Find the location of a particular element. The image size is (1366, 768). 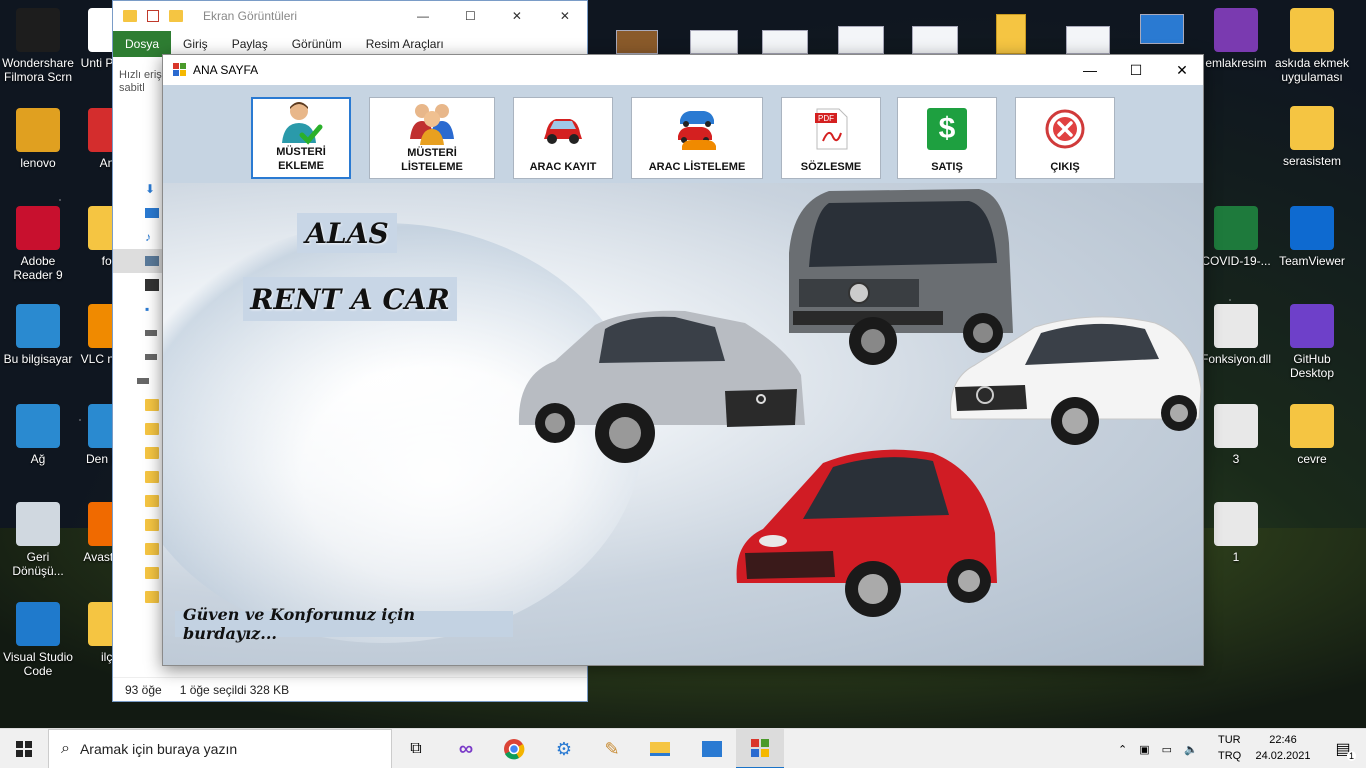

taskbar-chrome is located at coordinates (514, 748).